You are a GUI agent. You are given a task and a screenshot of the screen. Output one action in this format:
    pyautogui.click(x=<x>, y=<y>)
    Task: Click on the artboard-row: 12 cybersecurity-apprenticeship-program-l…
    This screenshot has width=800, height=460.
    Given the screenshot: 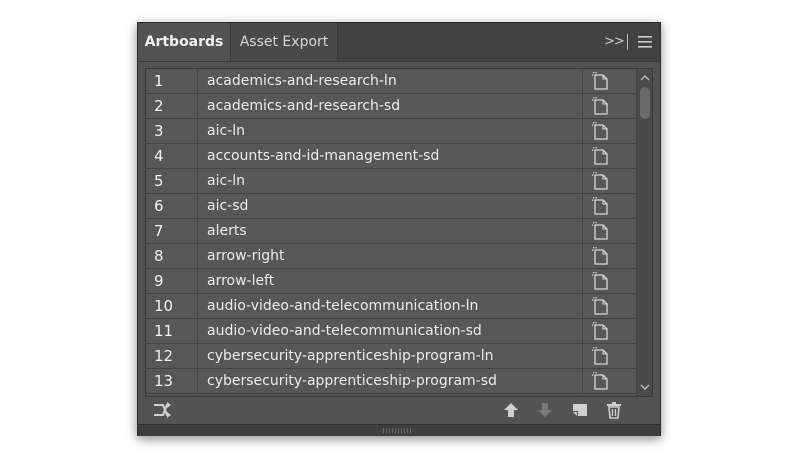 What is the action you would take?
    pyautogui.click(x=391, y=356)
    